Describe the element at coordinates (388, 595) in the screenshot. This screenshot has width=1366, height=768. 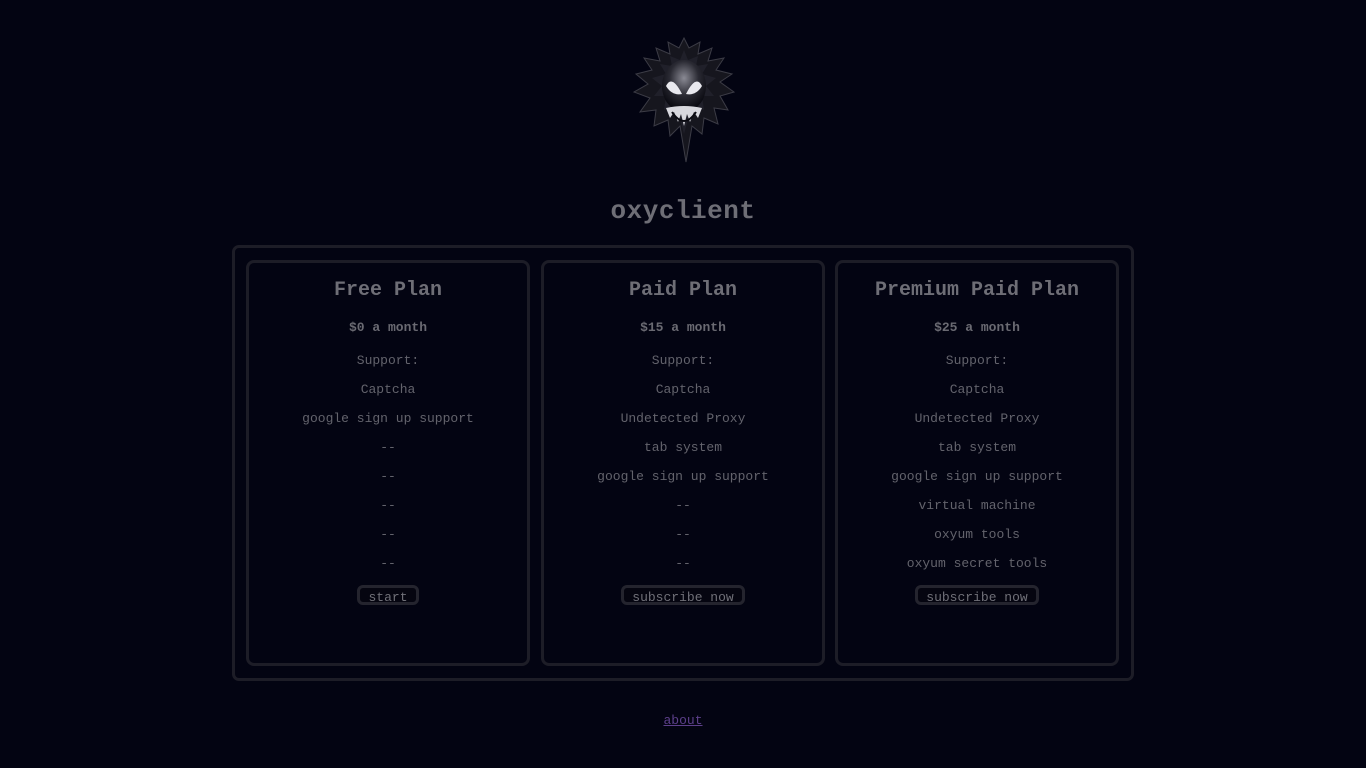
I see `start-button: start` at that location.